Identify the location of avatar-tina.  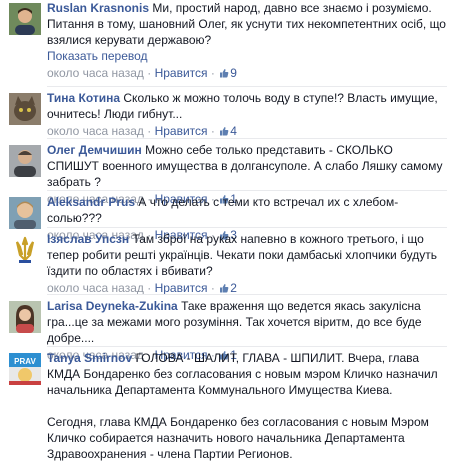
(25, 109).